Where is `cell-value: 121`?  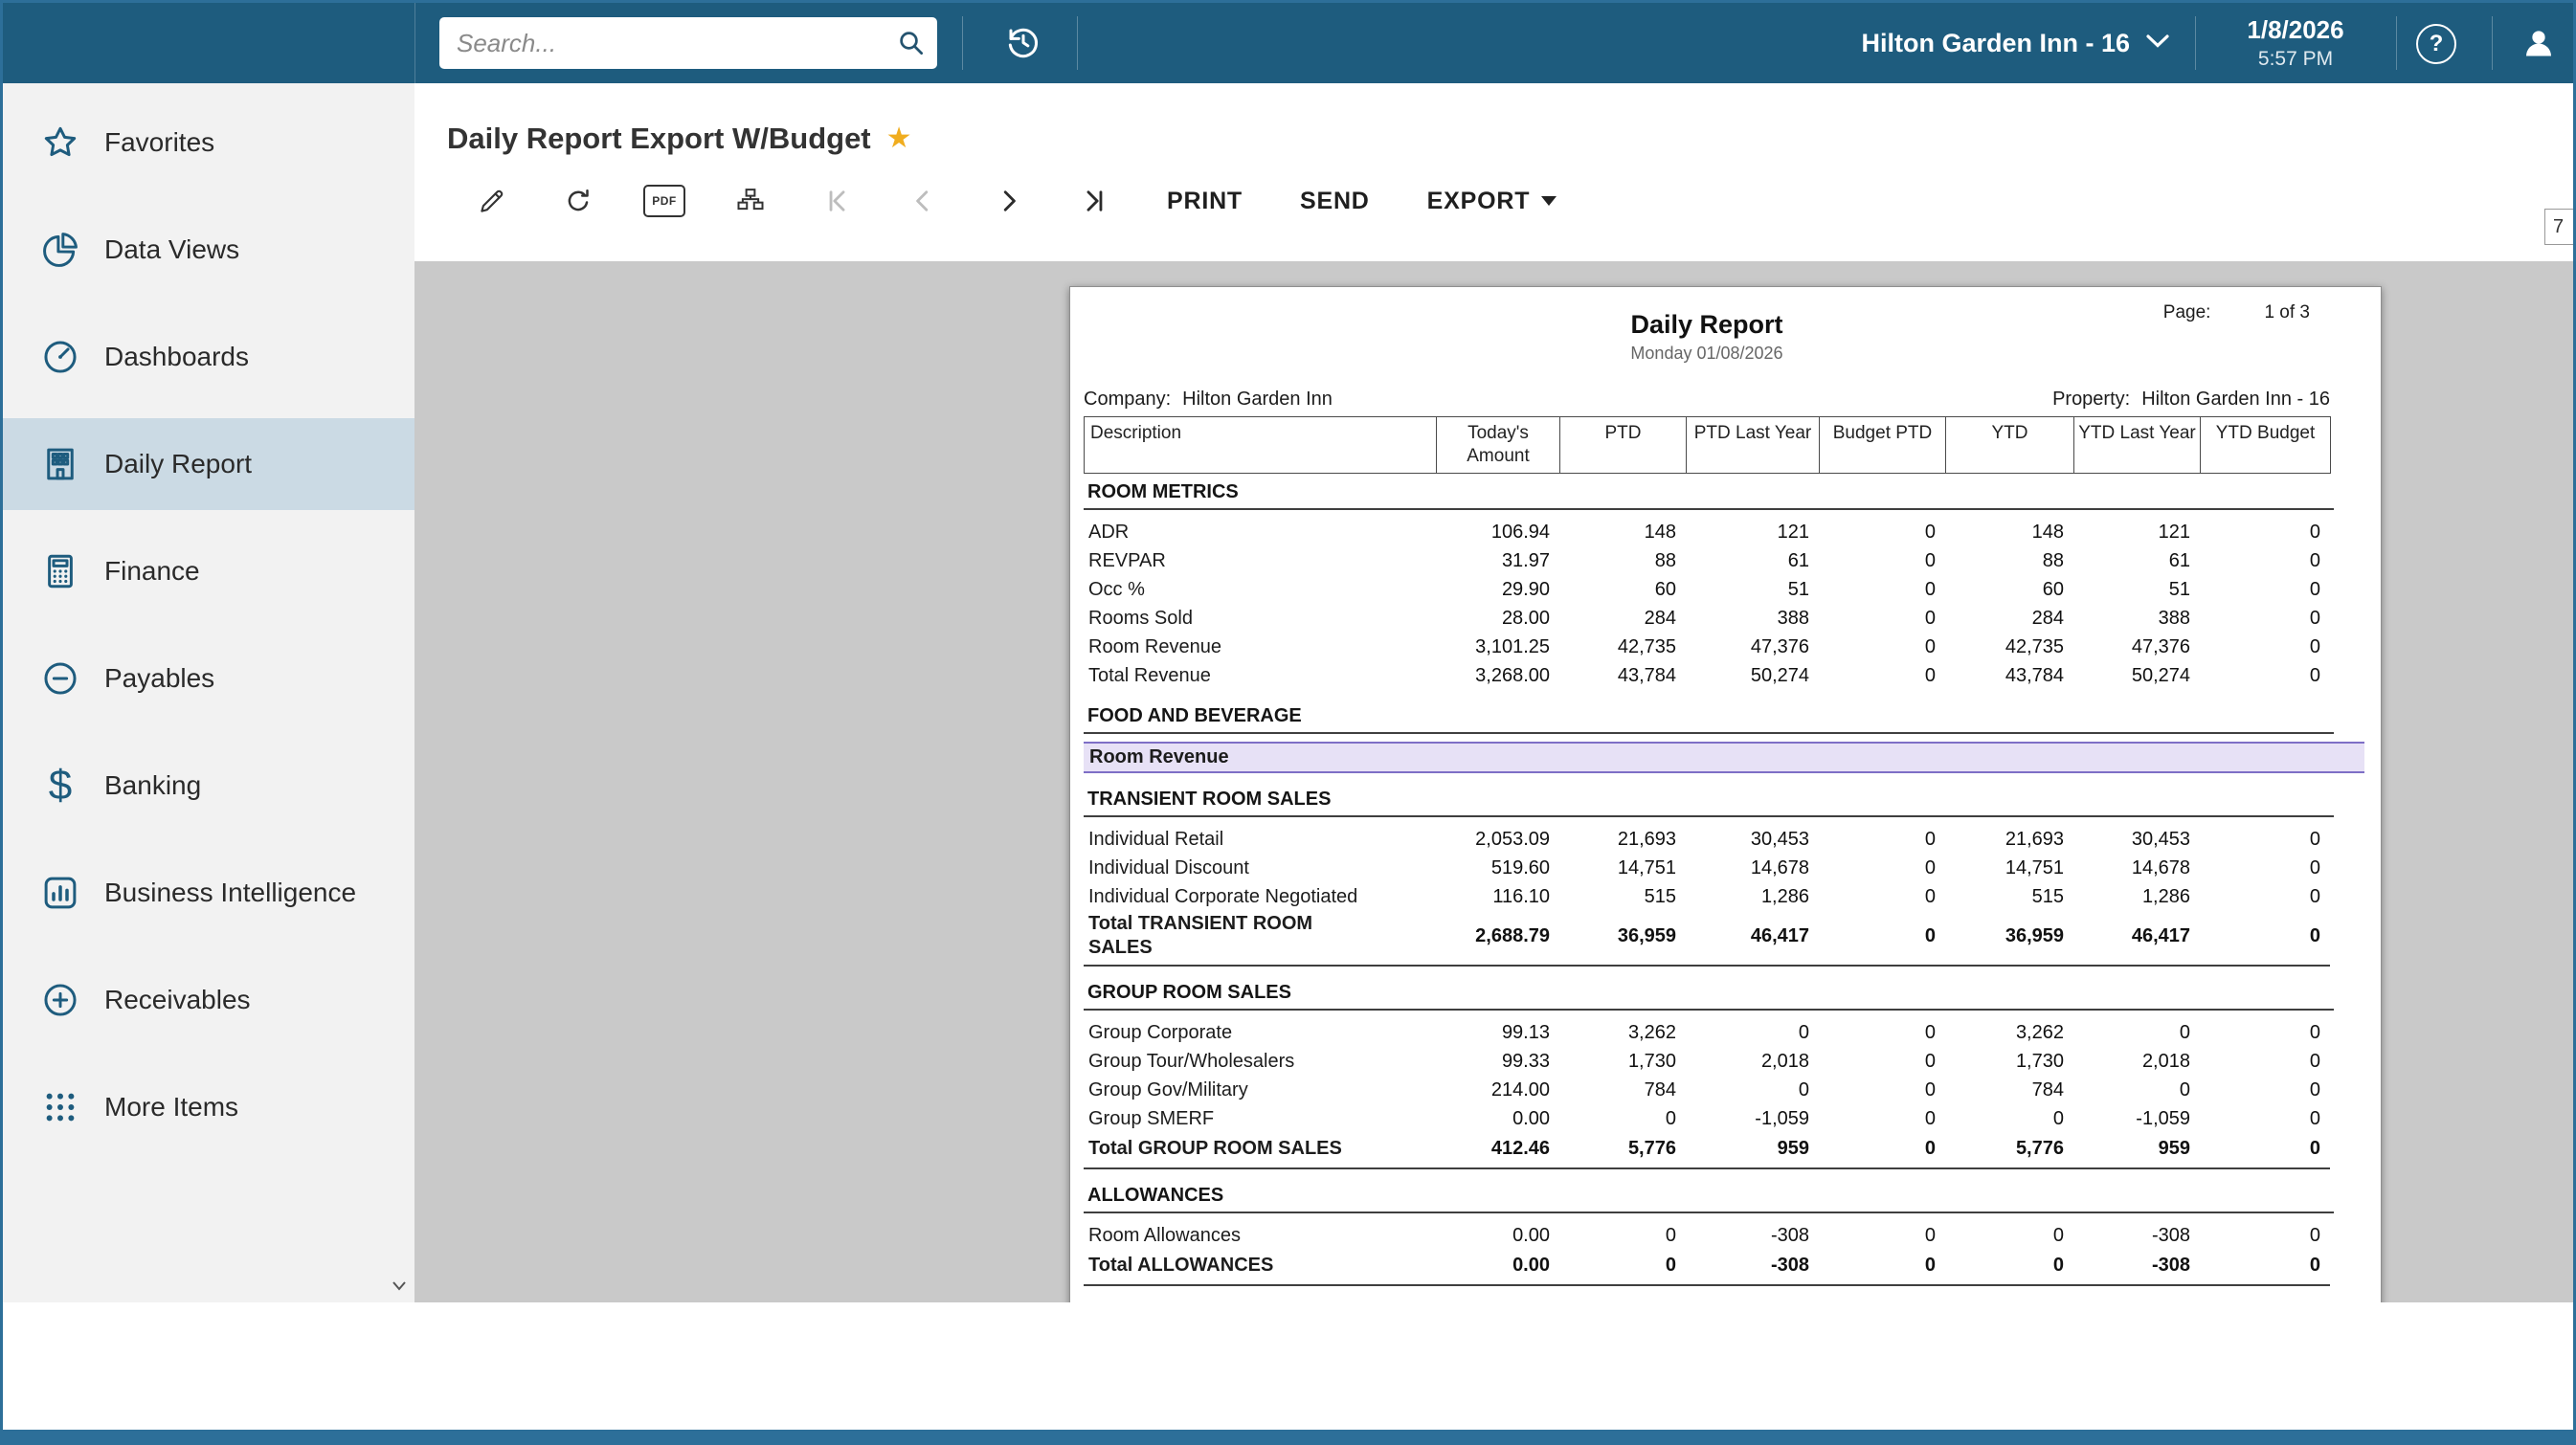 cell-value: 121 is located at coordinates (1793, 532).